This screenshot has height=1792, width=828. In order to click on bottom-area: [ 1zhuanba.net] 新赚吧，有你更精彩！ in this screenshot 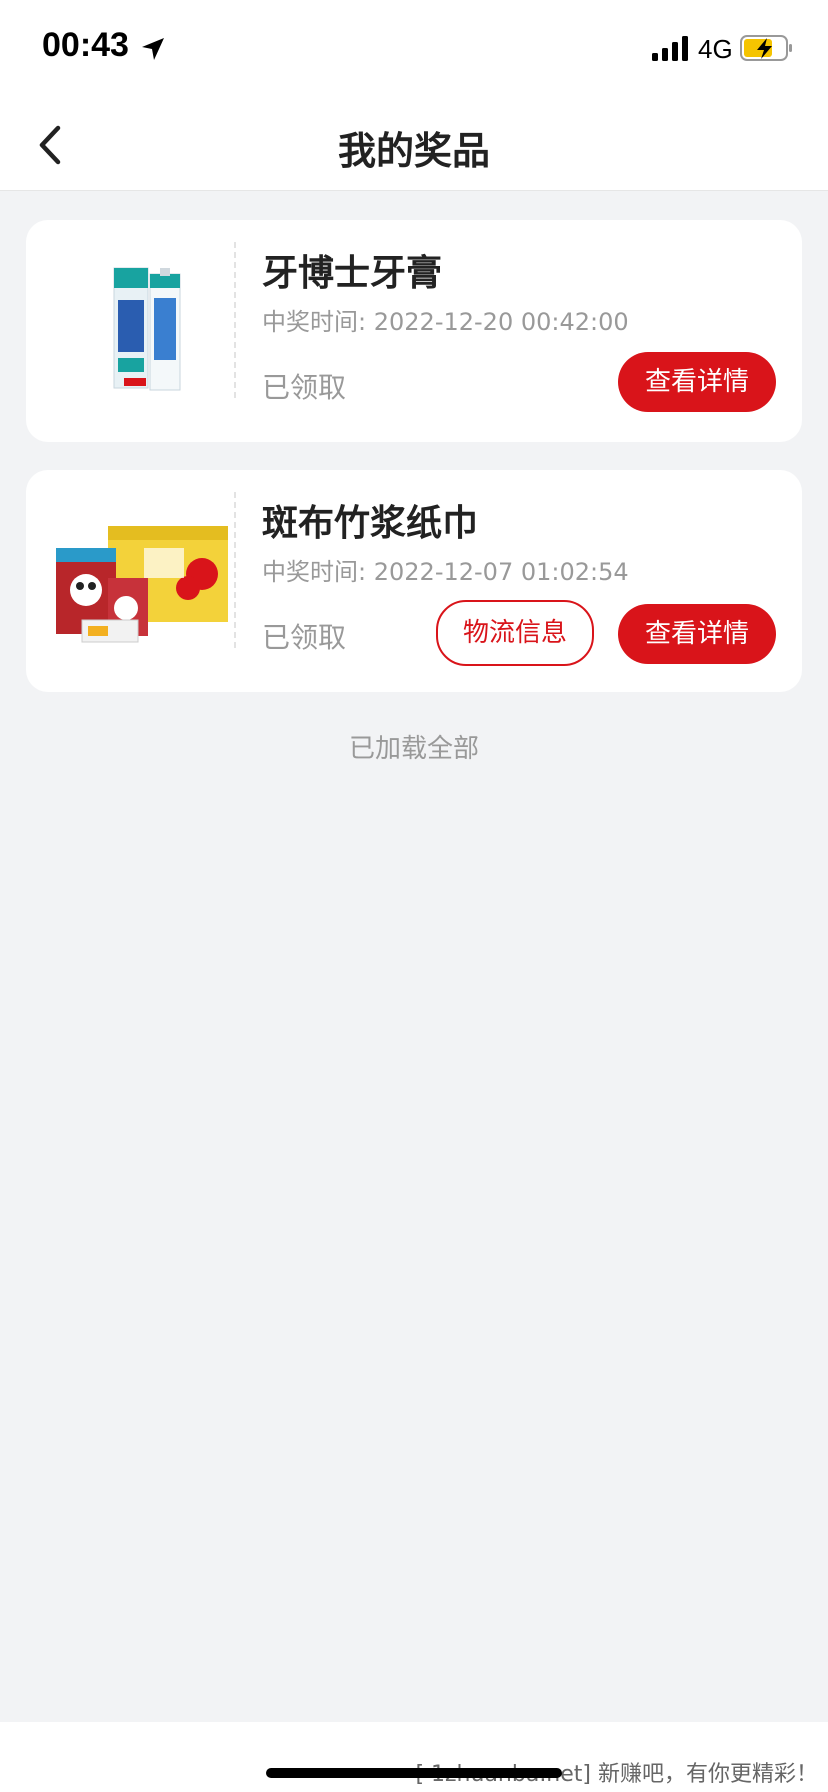, I will do `click(414, 1757)`.